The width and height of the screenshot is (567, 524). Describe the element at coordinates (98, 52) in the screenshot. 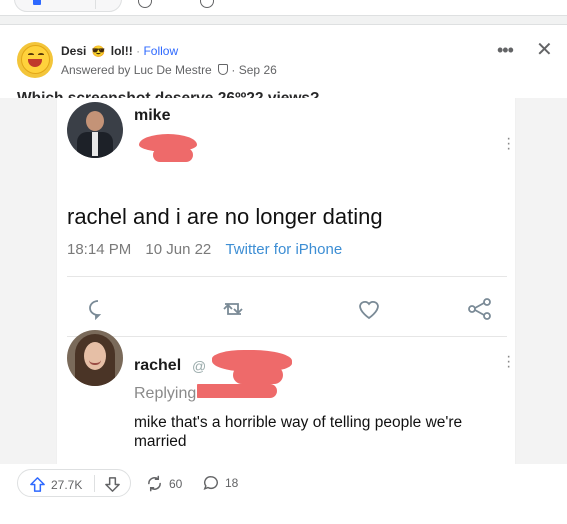

I see `author-emoji: 😎` at that location.